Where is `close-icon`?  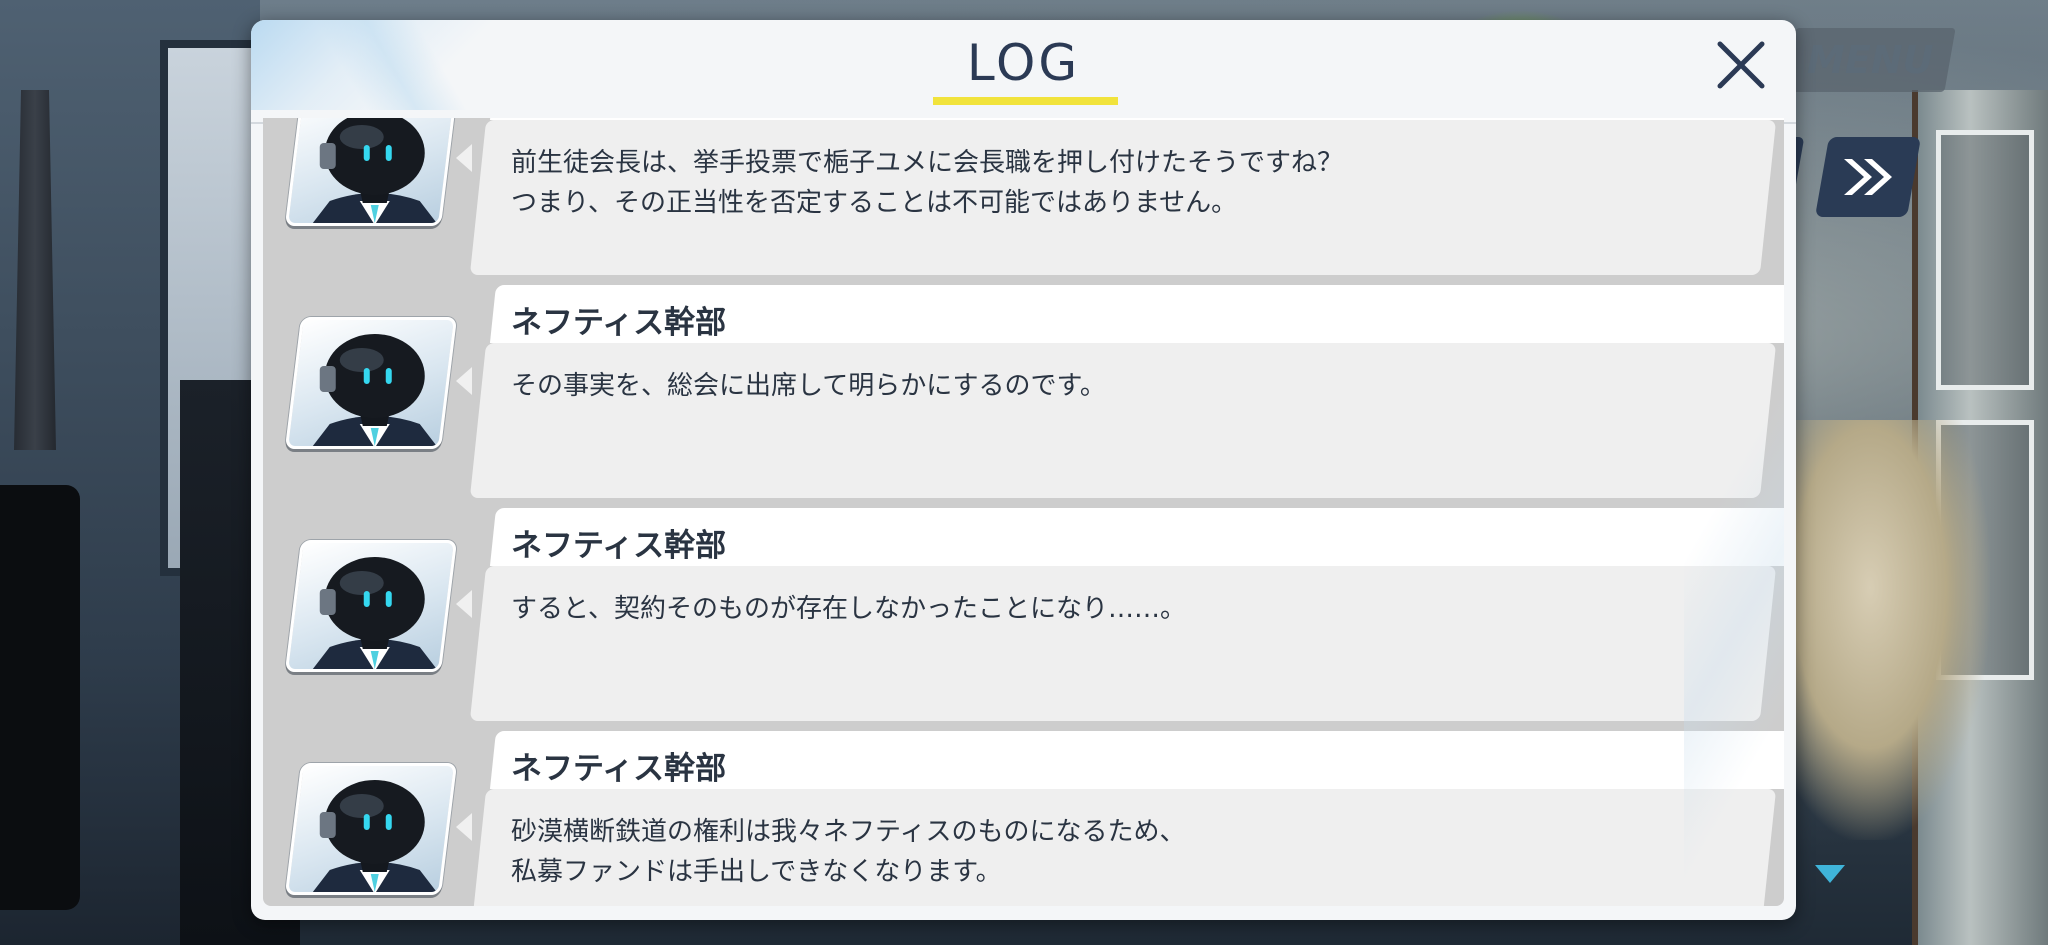 close-icon is located at coordinates (1741, 65).